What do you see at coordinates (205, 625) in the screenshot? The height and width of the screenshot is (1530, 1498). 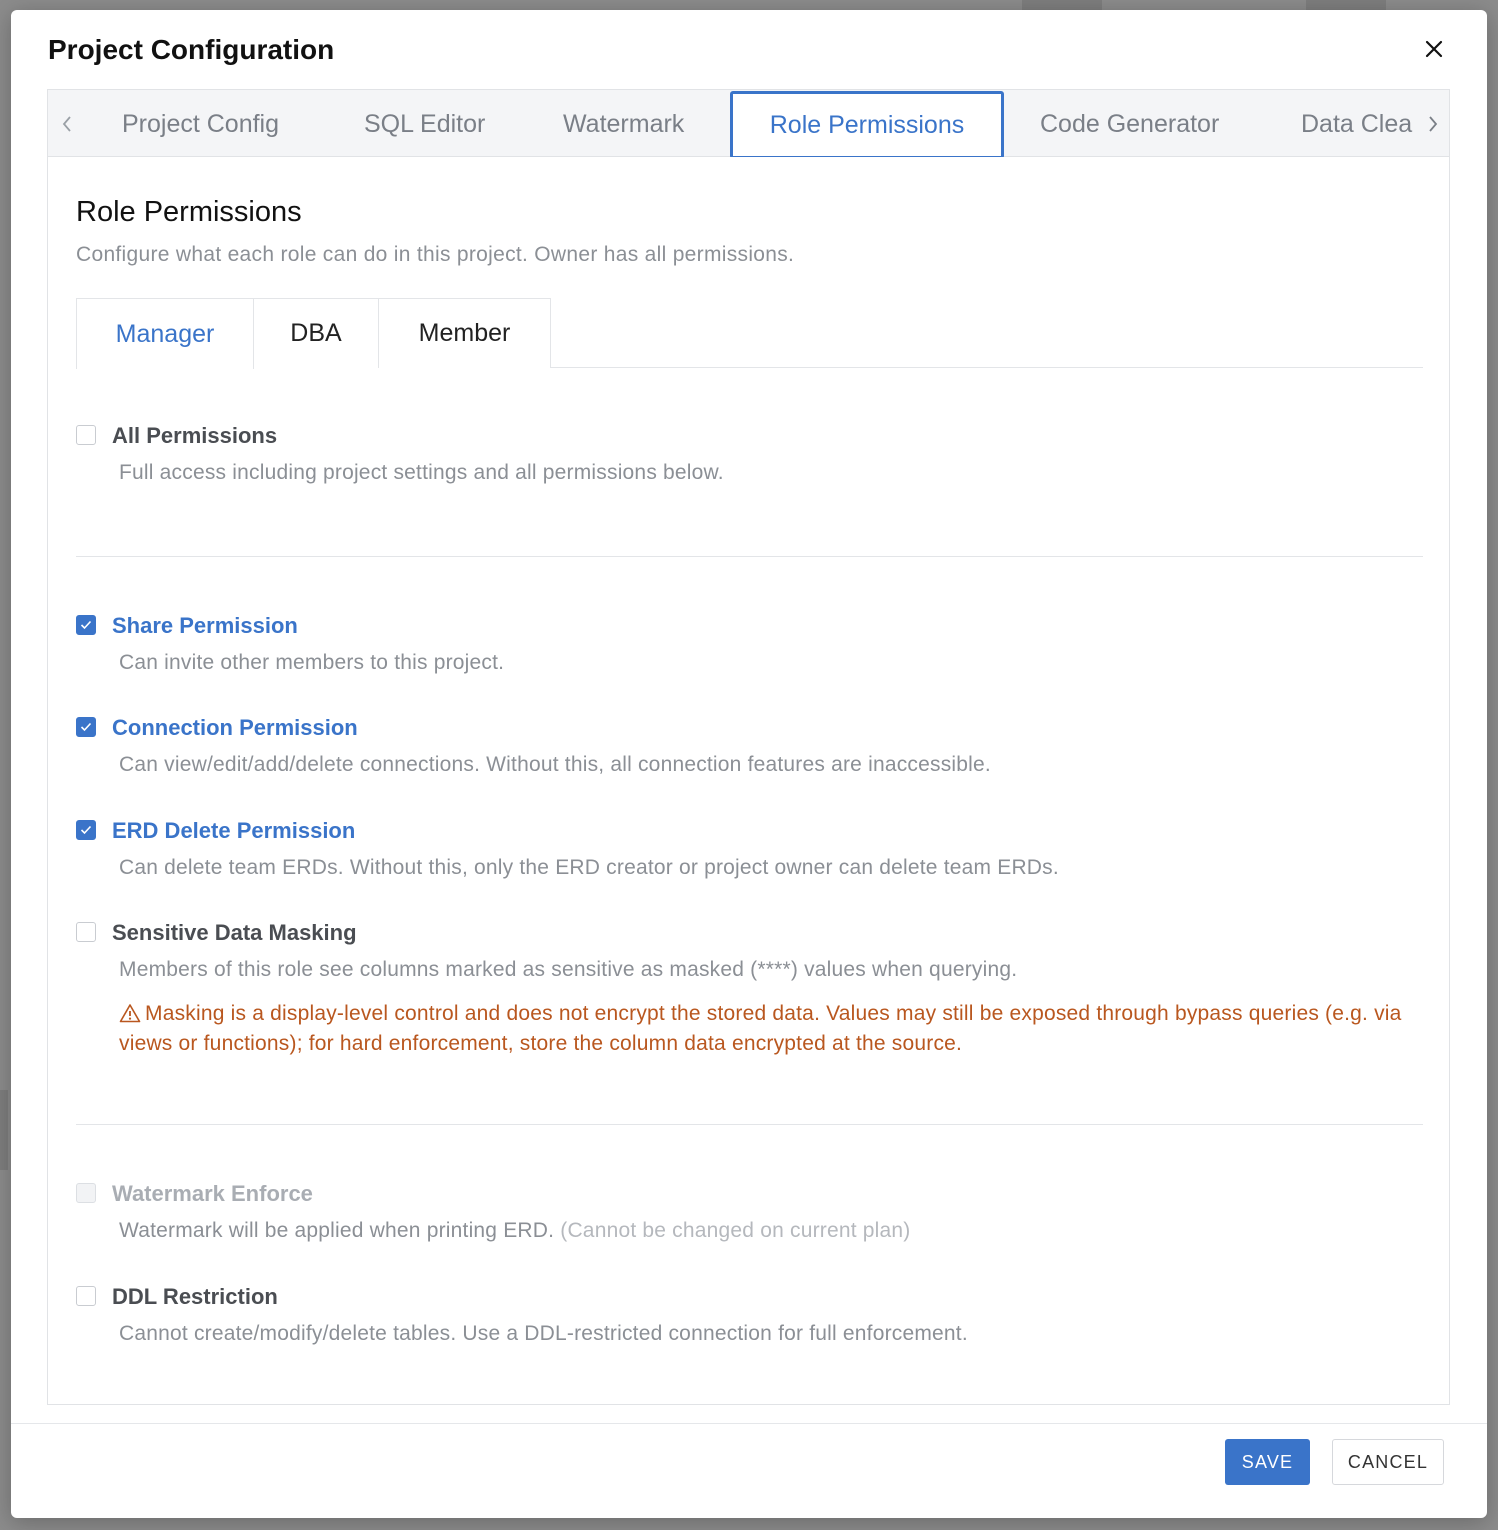 I see `permission-label: Share Permission` at bounding box center [205, 625].